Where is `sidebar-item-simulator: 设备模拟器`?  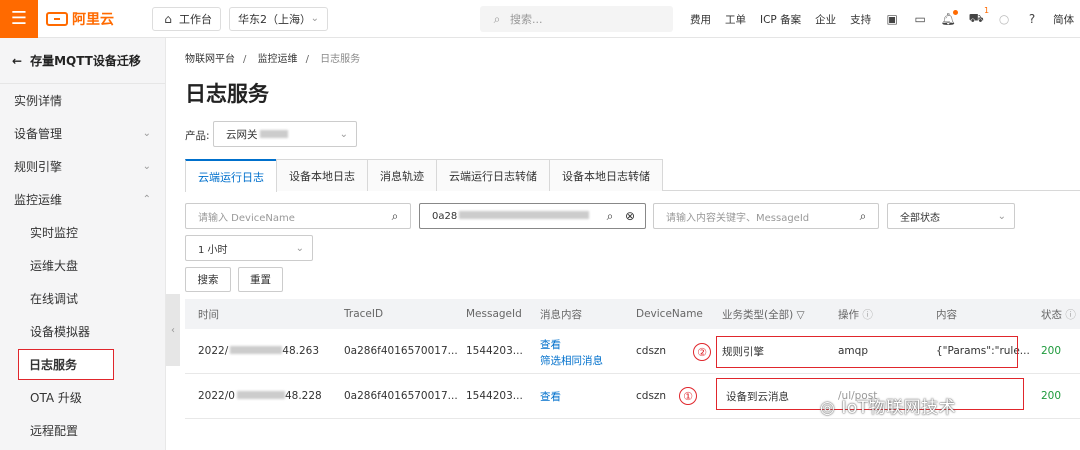
sidebar-item-simulator: 设备模拟器 is located at coordinates (82, 331).